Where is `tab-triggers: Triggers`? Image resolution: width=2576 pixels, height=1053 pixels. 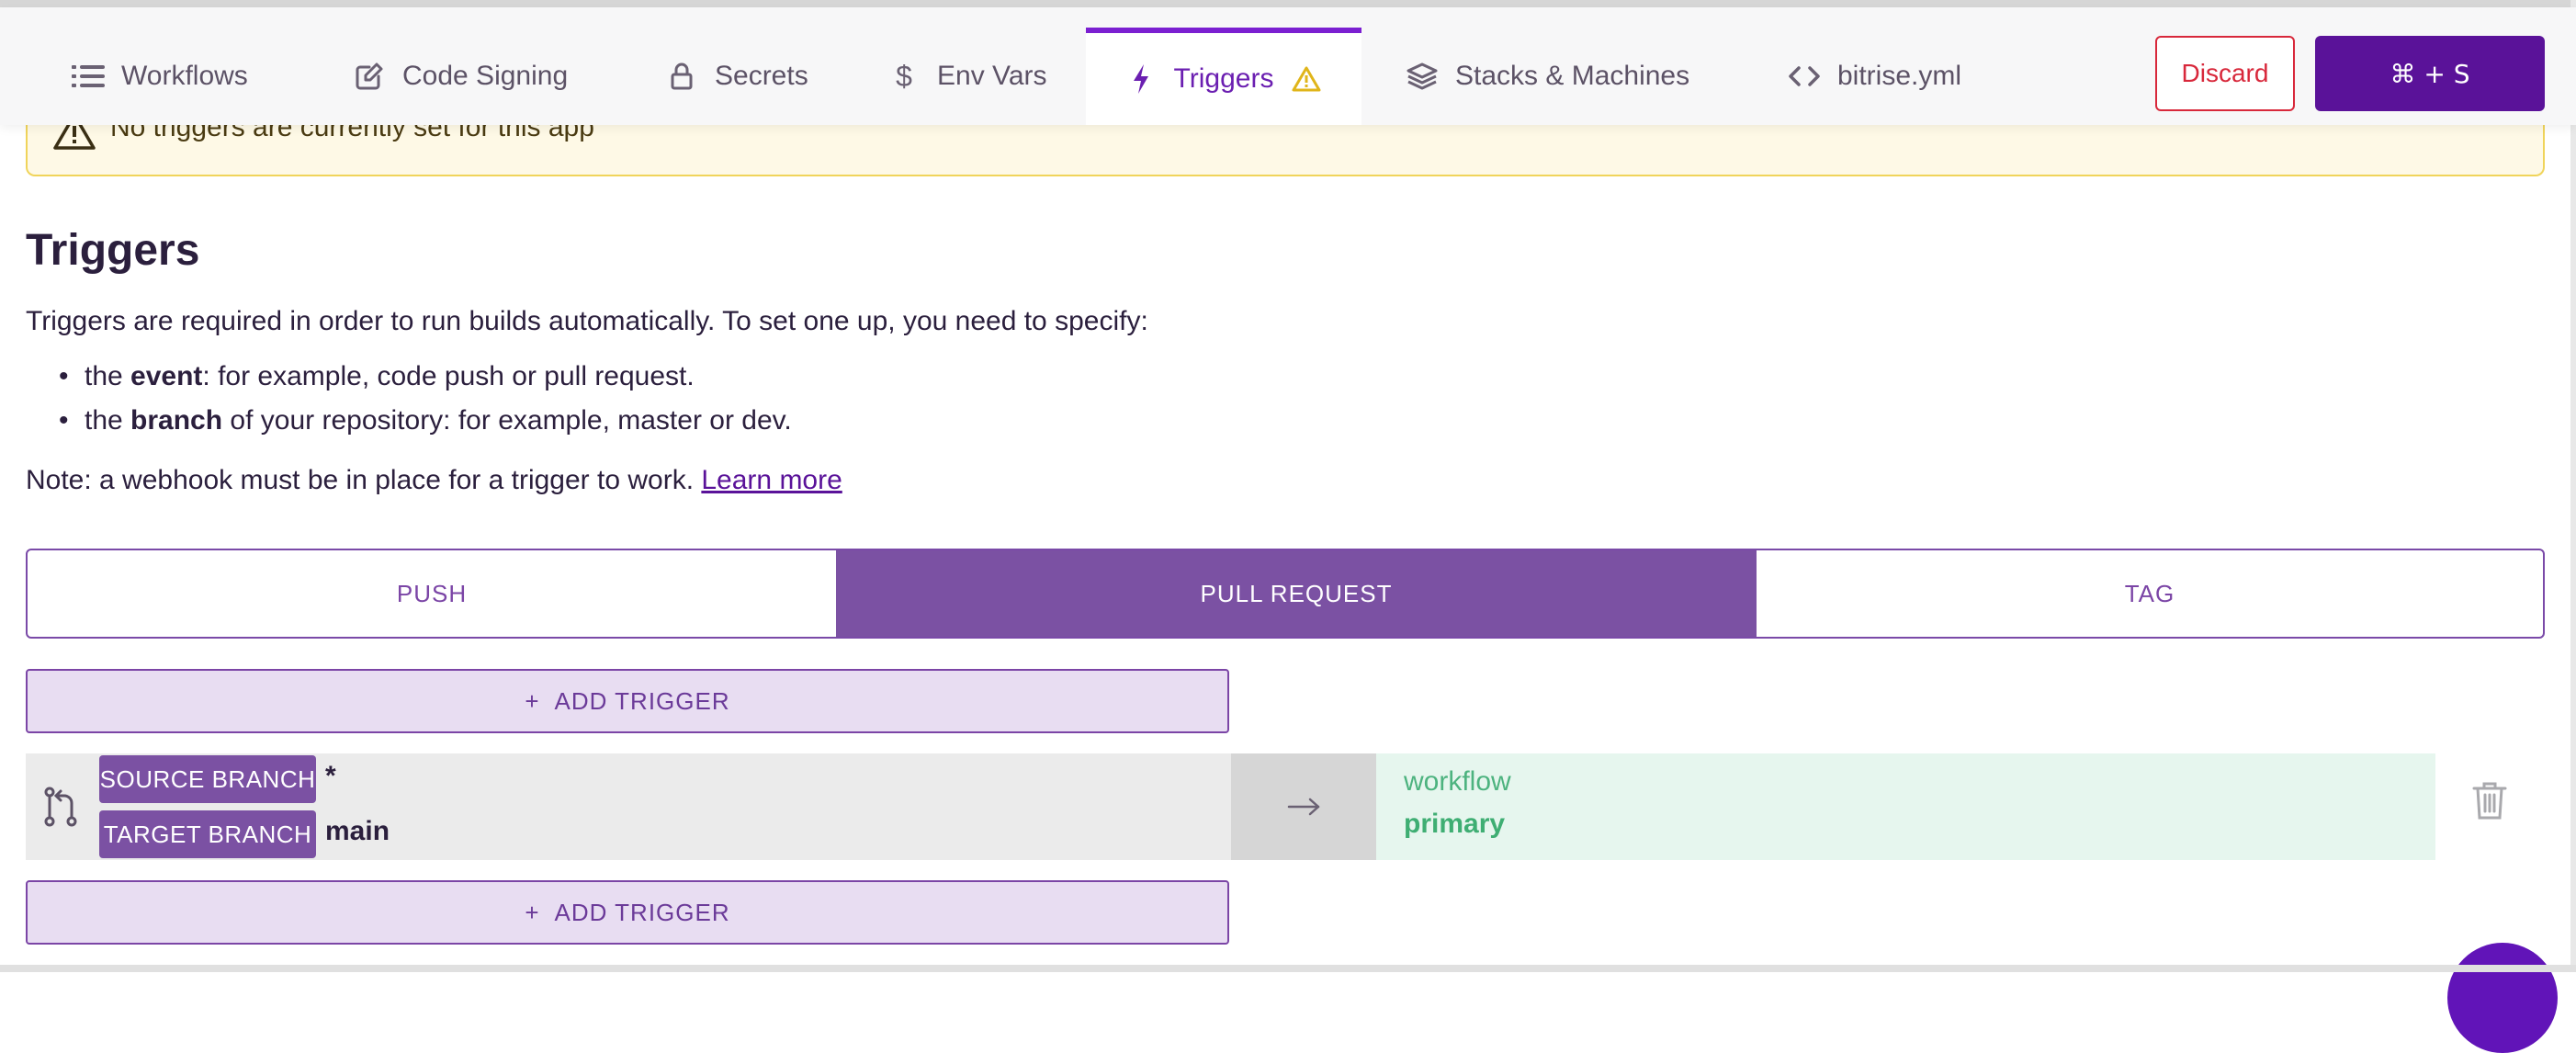 tab-triggers: Triggers is located at coordinates (1223, 76).